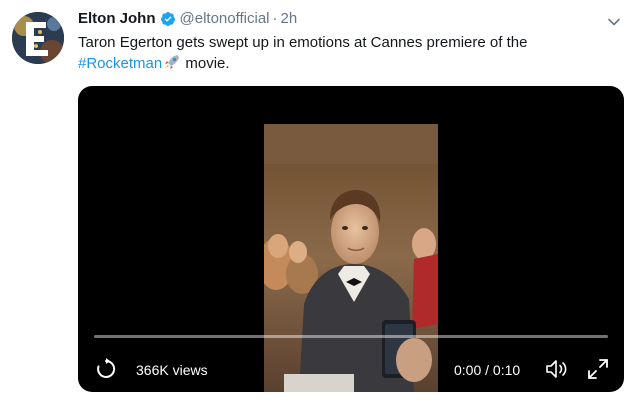 The width and height of the screenshot is (640, 400). I want to click on author-handle: @eltonofficial, so click(225, 19).